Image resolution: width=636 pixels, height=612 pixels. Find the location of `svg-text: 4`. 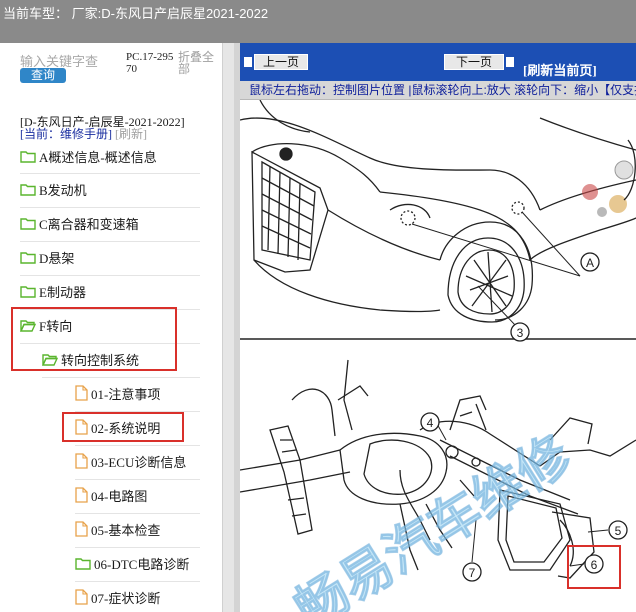

svg-text: 4 is located at coordinates (430, 423).